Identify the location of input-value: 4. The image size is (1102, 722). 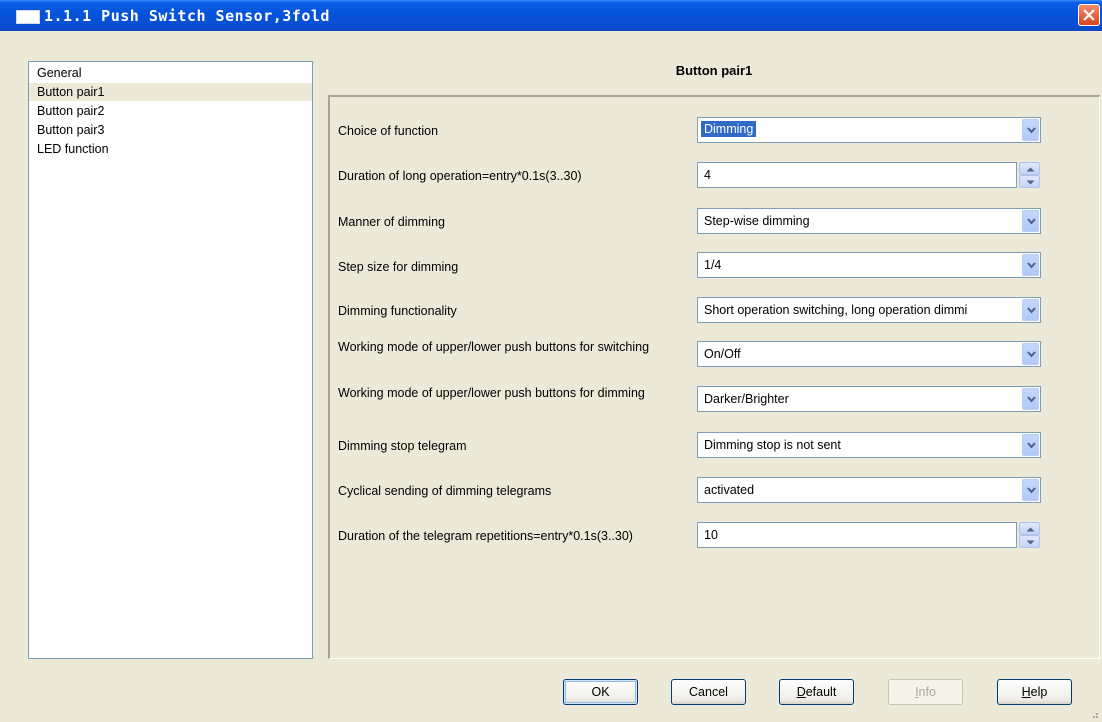
(707, 175).